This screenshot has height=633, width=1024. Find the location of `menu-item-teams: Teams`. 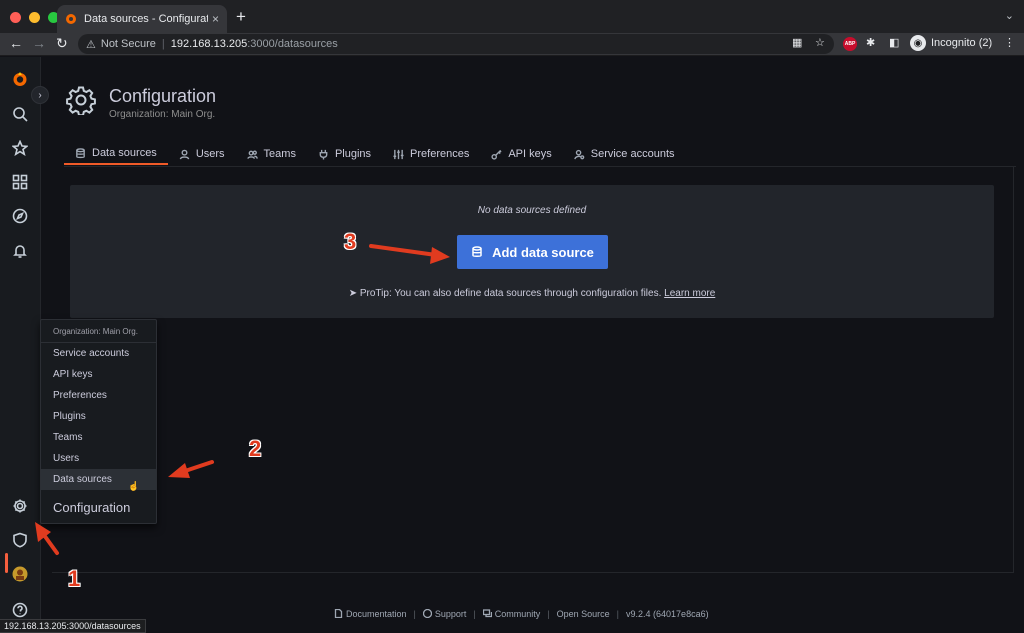

menu-item-teams: Teams is located at coordinates (98, 437).